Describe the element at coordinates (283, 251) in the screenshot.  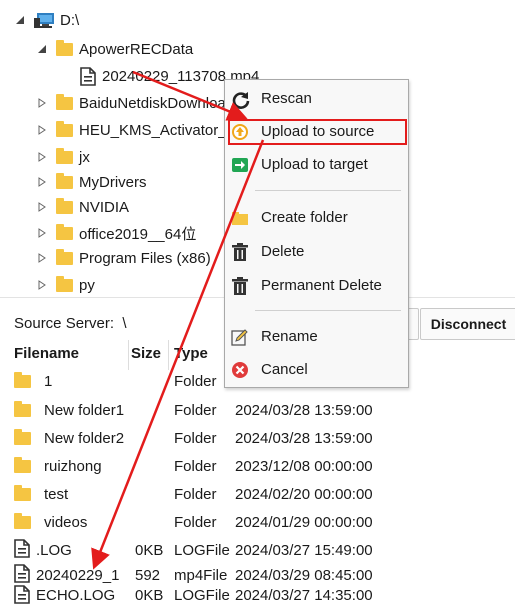
I see `menu-item-label: Delete` at that location.